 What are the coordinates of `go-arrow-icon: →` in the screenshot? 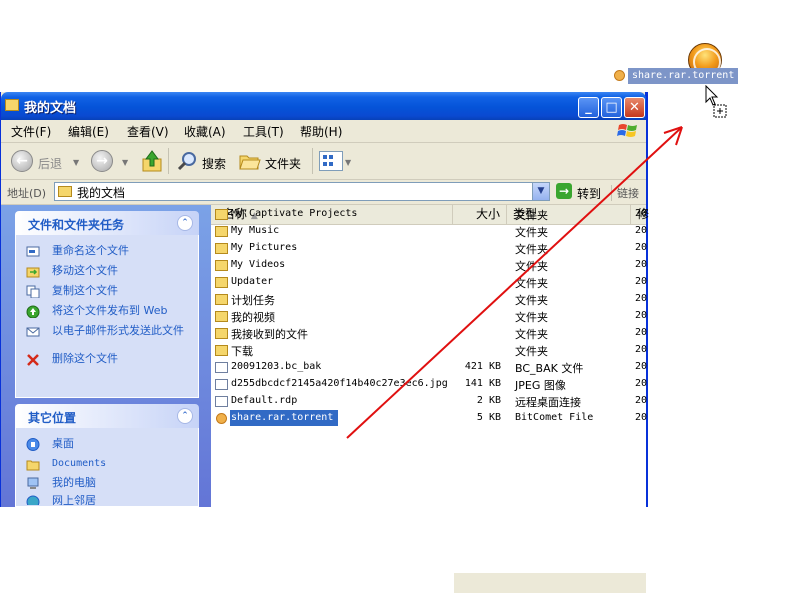 It's located at (564, 191).